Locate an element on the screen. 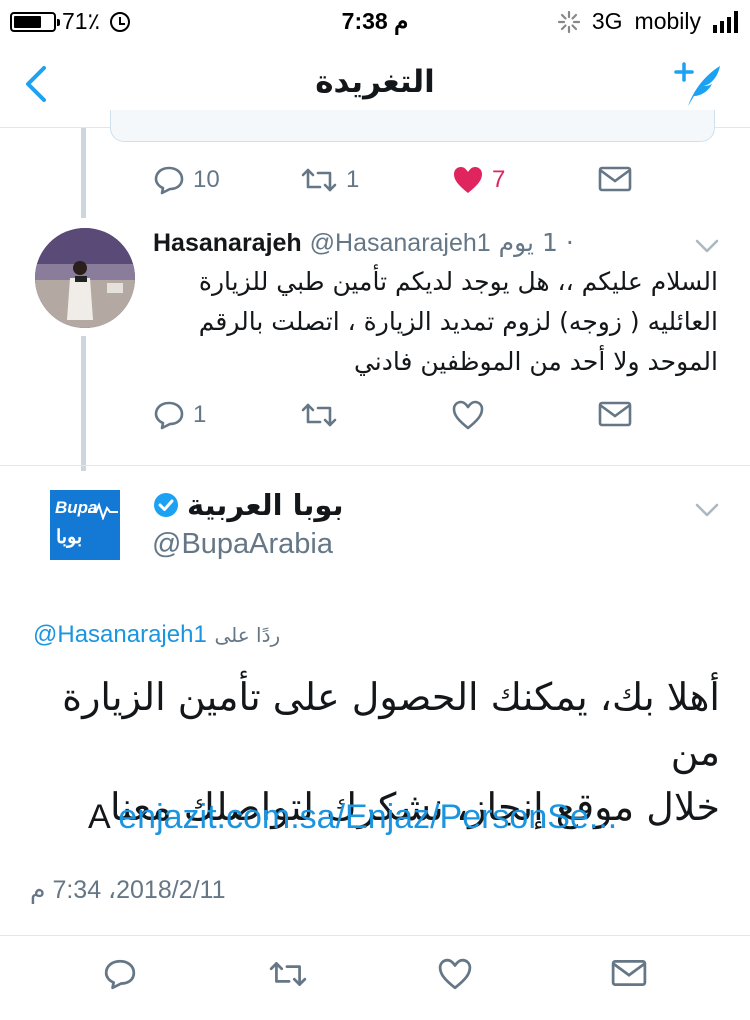 The height and width of the screenshot is (1020, 750). author-name: Hasanarajeh is located at coordinates (227, 243).